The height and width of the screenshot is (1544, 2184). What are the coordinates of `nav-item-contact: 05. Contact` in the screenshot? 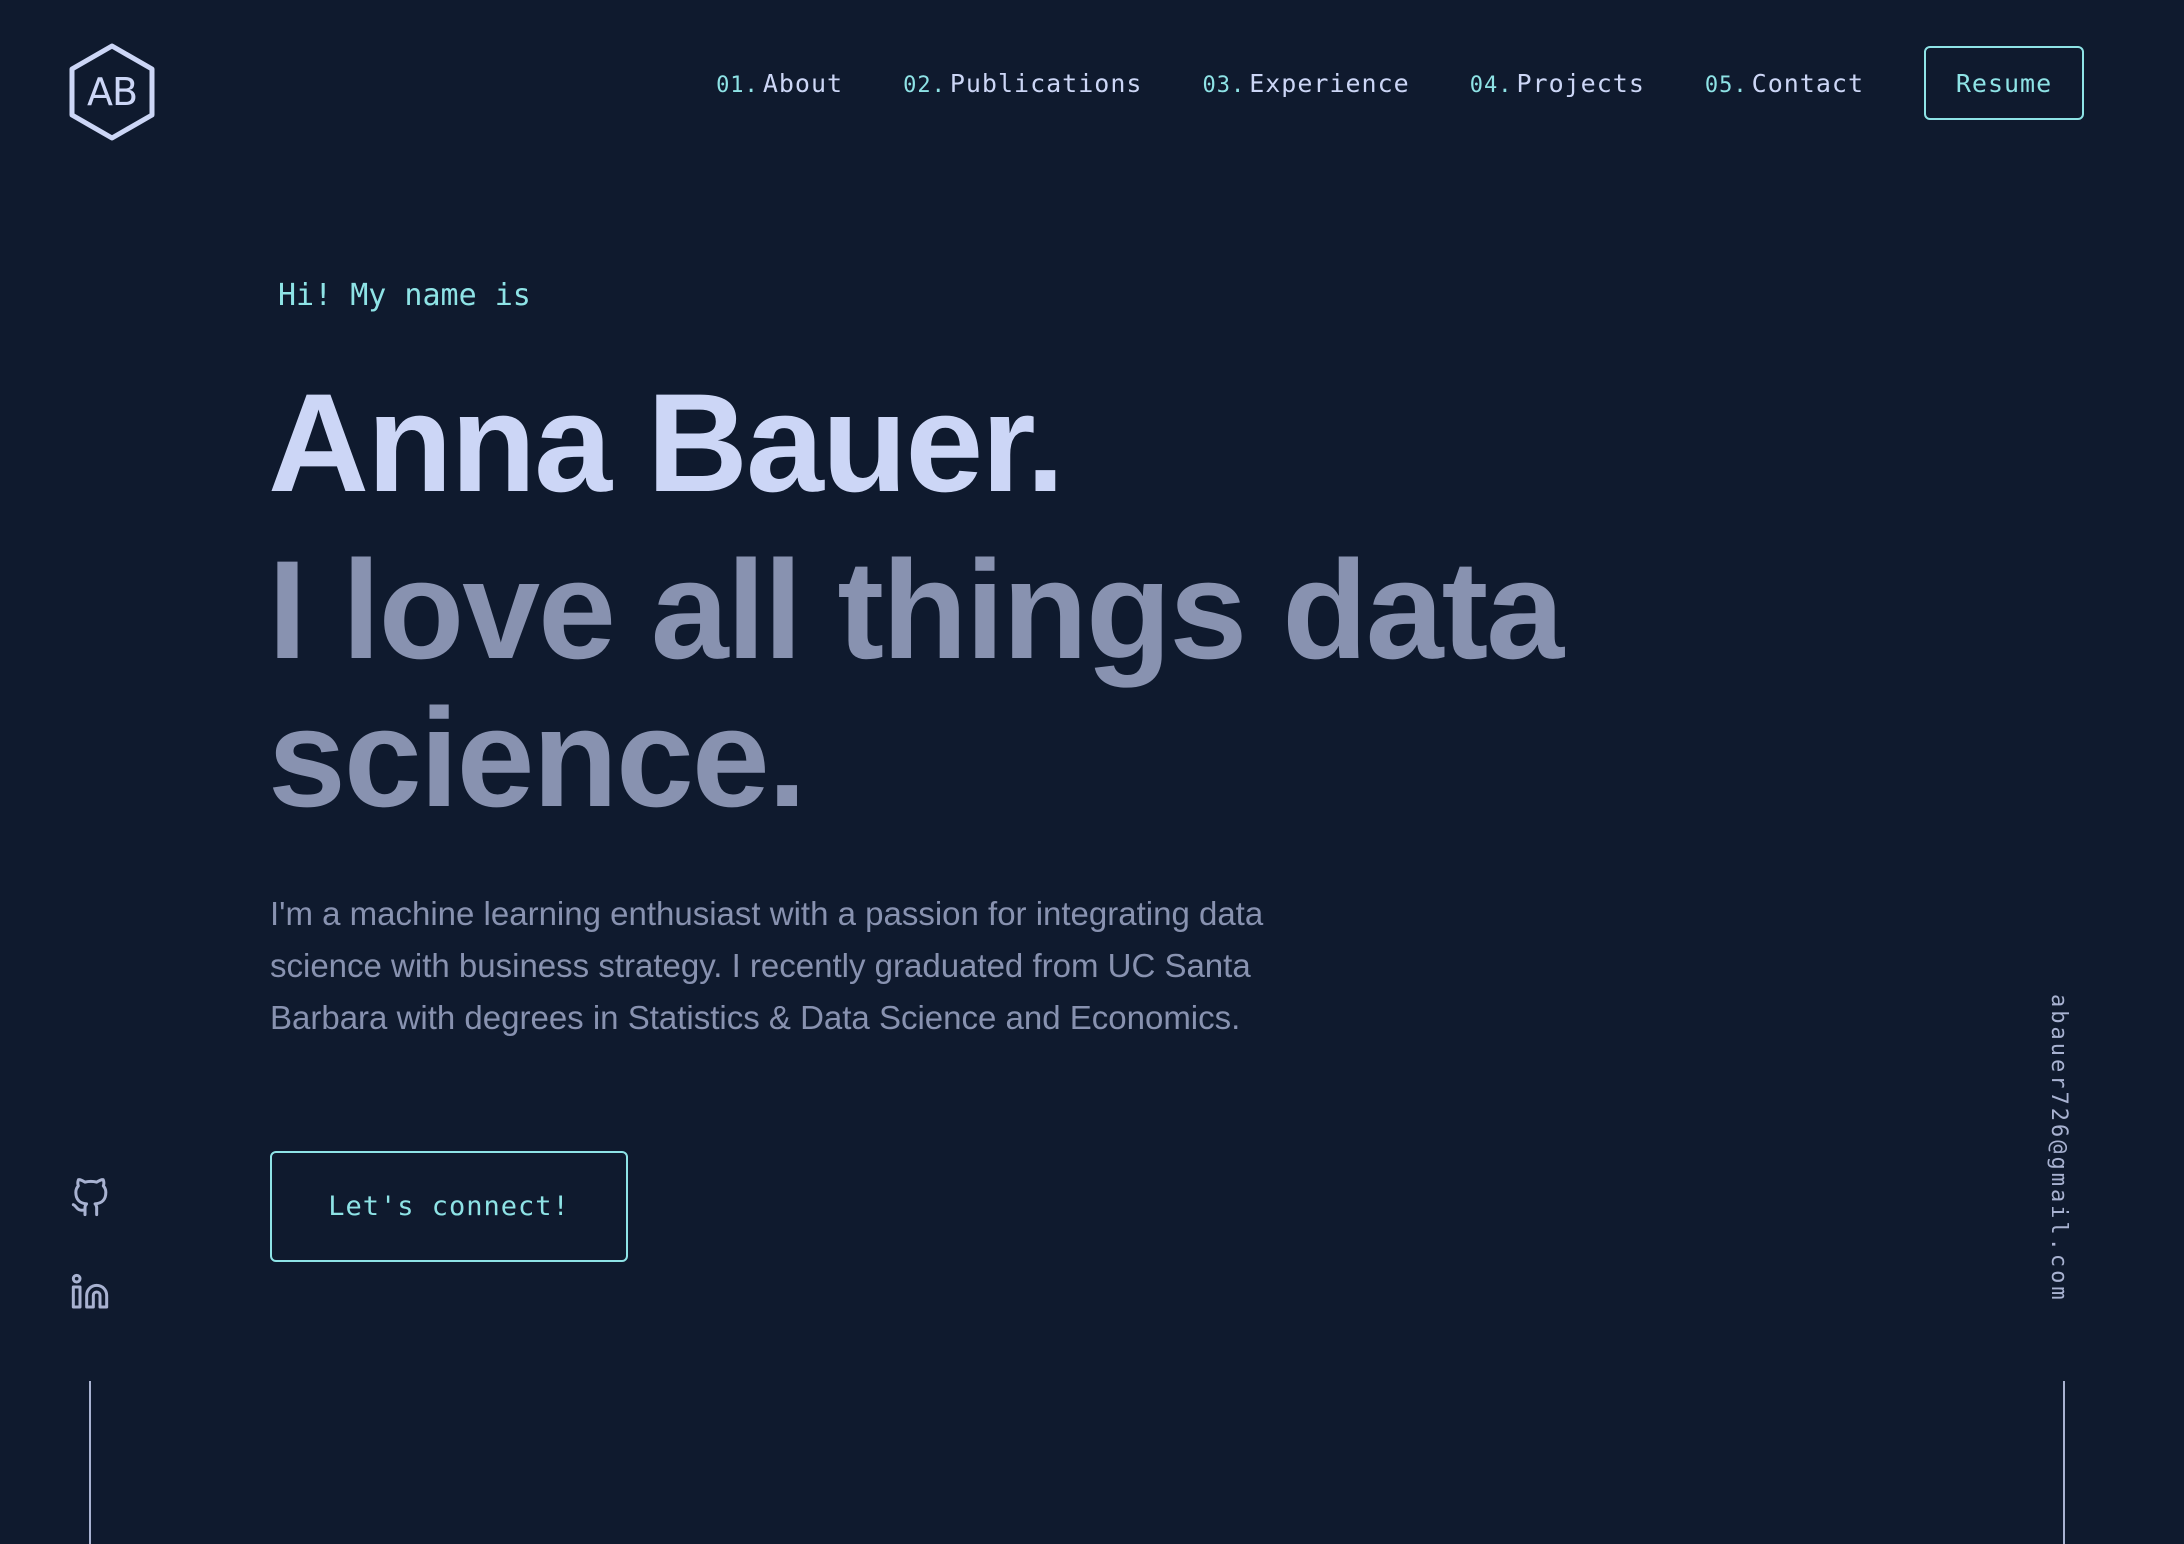 It's located at (1784, 83).